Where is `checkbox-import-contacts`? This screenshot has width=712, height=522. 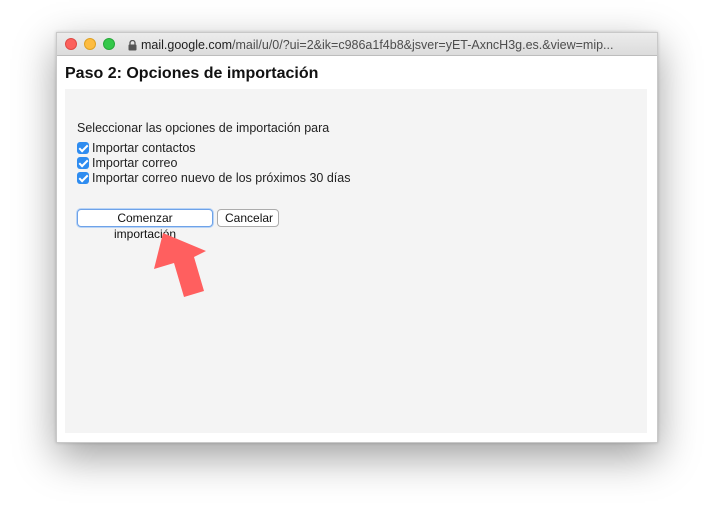
checkbox-import-contacts is located at coordinates (83, 148).